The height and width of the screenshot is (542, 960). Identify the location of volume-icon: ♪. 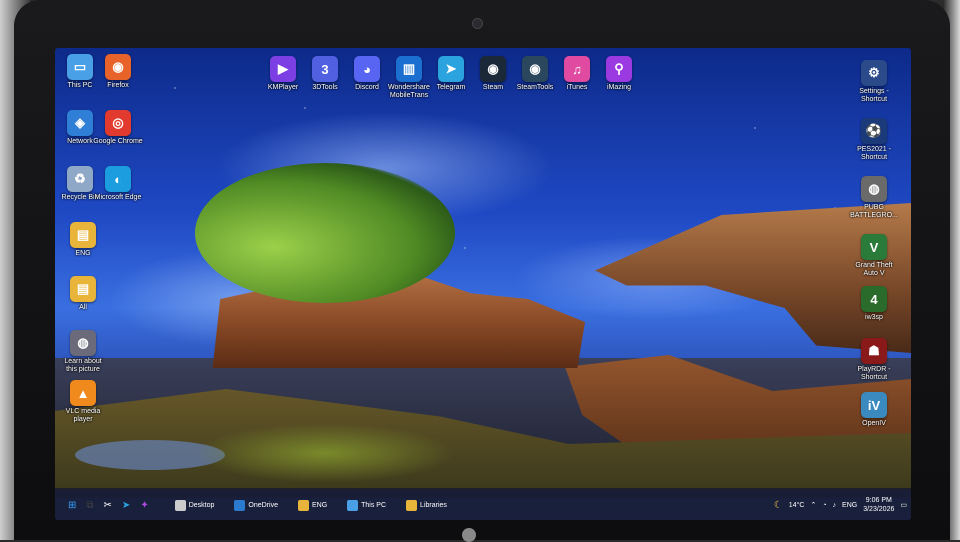
(835, 505).